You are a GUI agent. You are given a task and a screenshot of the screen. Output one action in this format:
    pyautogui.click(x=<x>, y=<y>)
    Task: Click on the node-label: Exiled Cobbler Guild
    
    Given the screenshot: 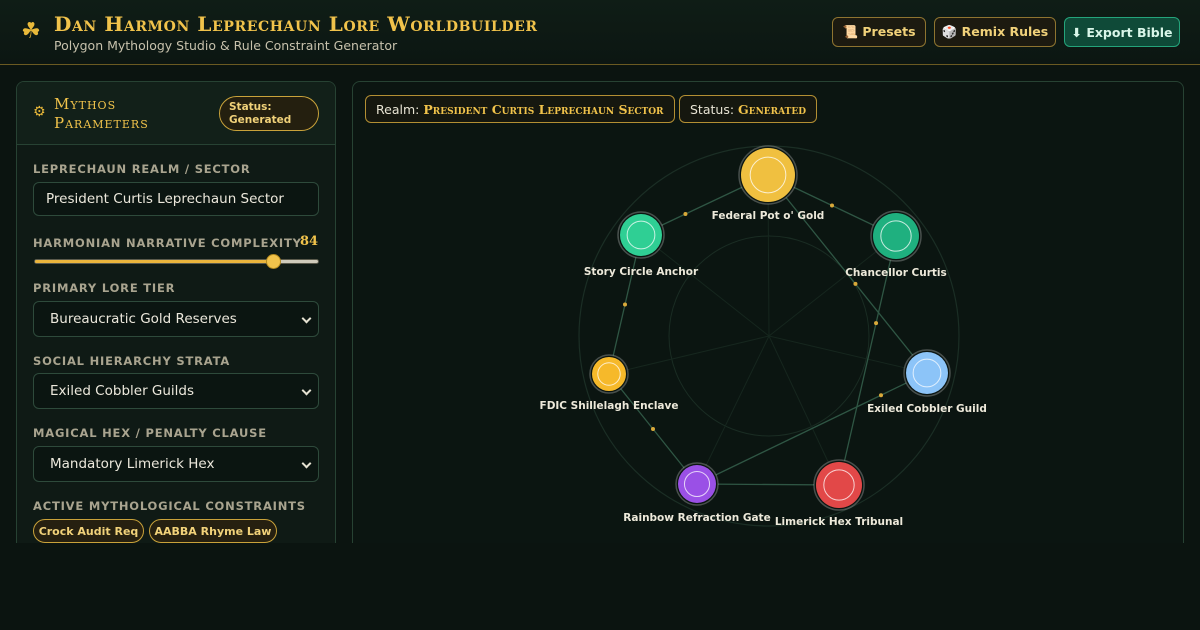 What is the action you would take?
    pyautogui.click(x=927, y=409)
    